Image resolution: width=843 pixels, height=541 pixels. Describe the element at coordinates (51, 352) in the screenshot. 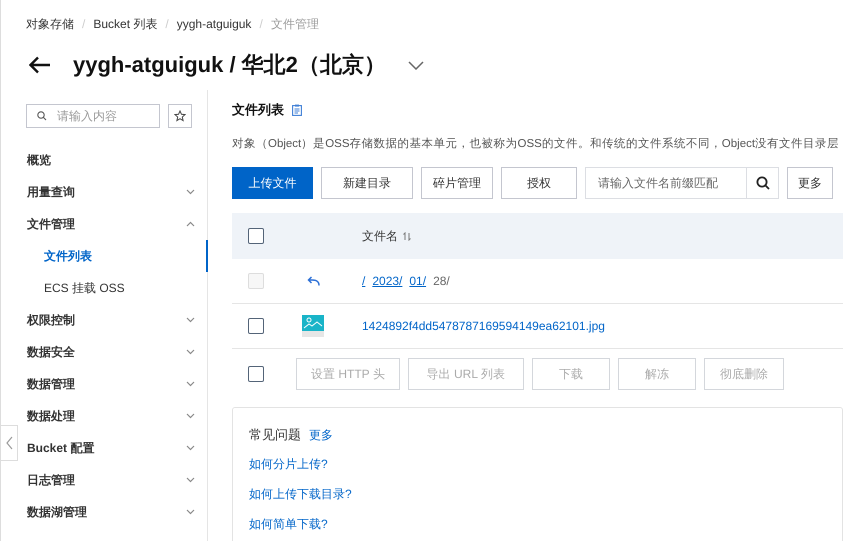

I see `sidebar-item-label: 数据安全` at that location.